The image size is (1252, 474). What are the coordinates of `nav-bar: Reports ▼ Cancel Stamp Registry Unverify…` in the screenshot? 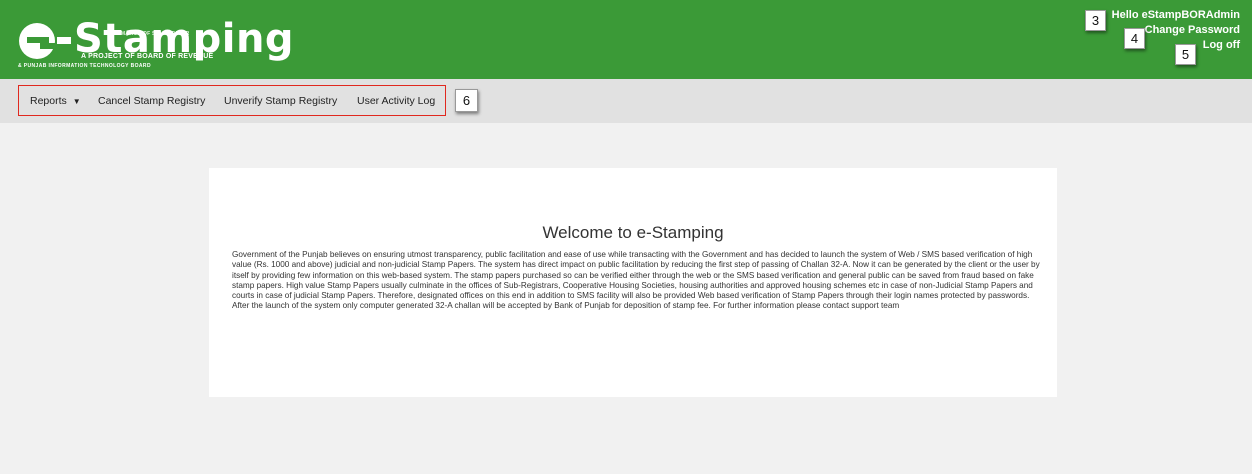 It's located at (626, 101).